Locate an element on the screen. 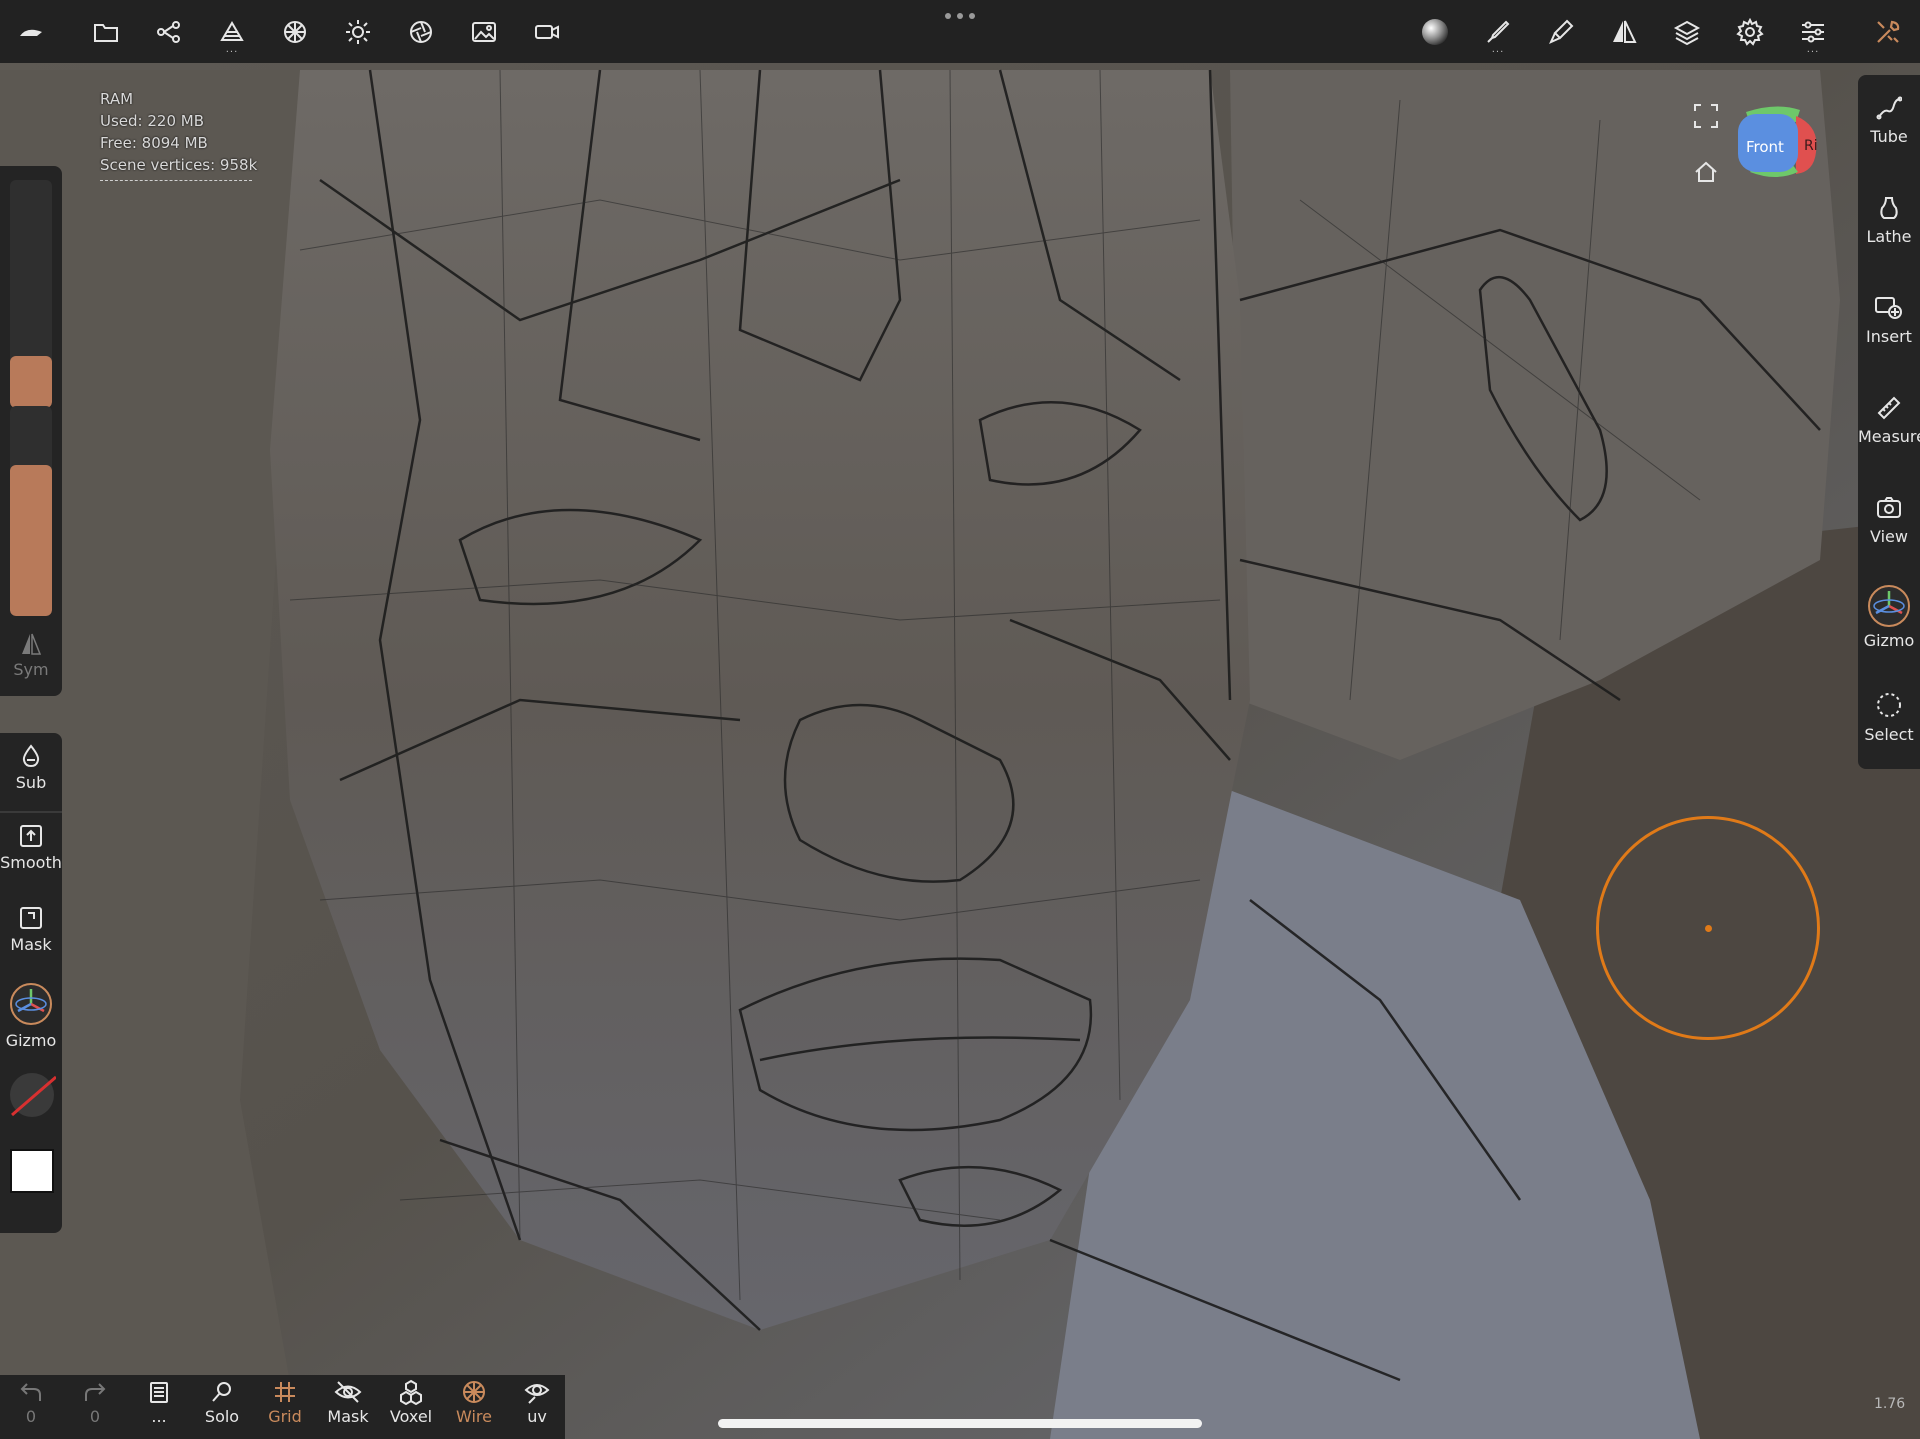  wire-button: Wire is located at coordinates (474, 1402).